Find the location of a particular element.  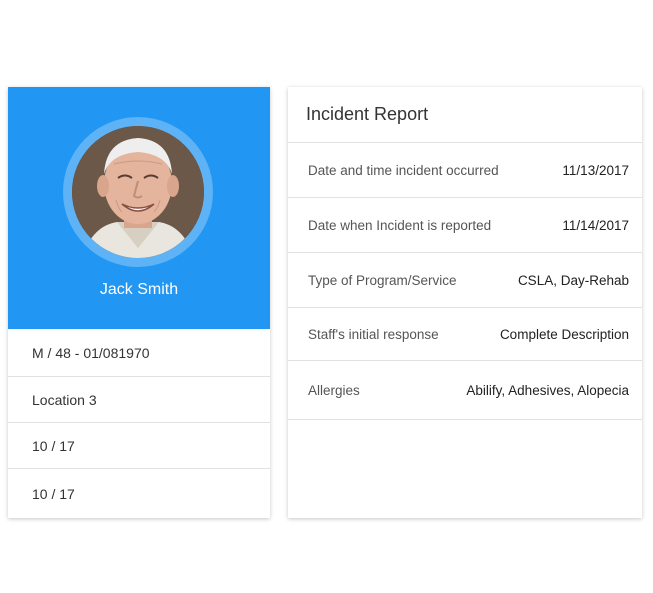

patient-photo is located at coordinates (138, 192).